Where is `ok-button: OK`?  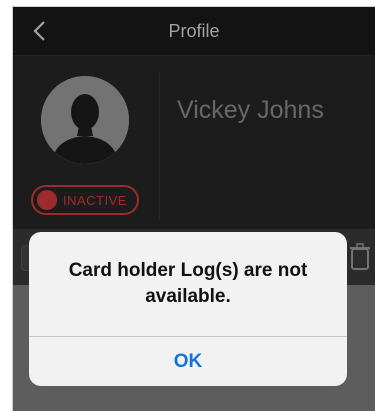 ok-button: OK is located at coordinates (188, 361).